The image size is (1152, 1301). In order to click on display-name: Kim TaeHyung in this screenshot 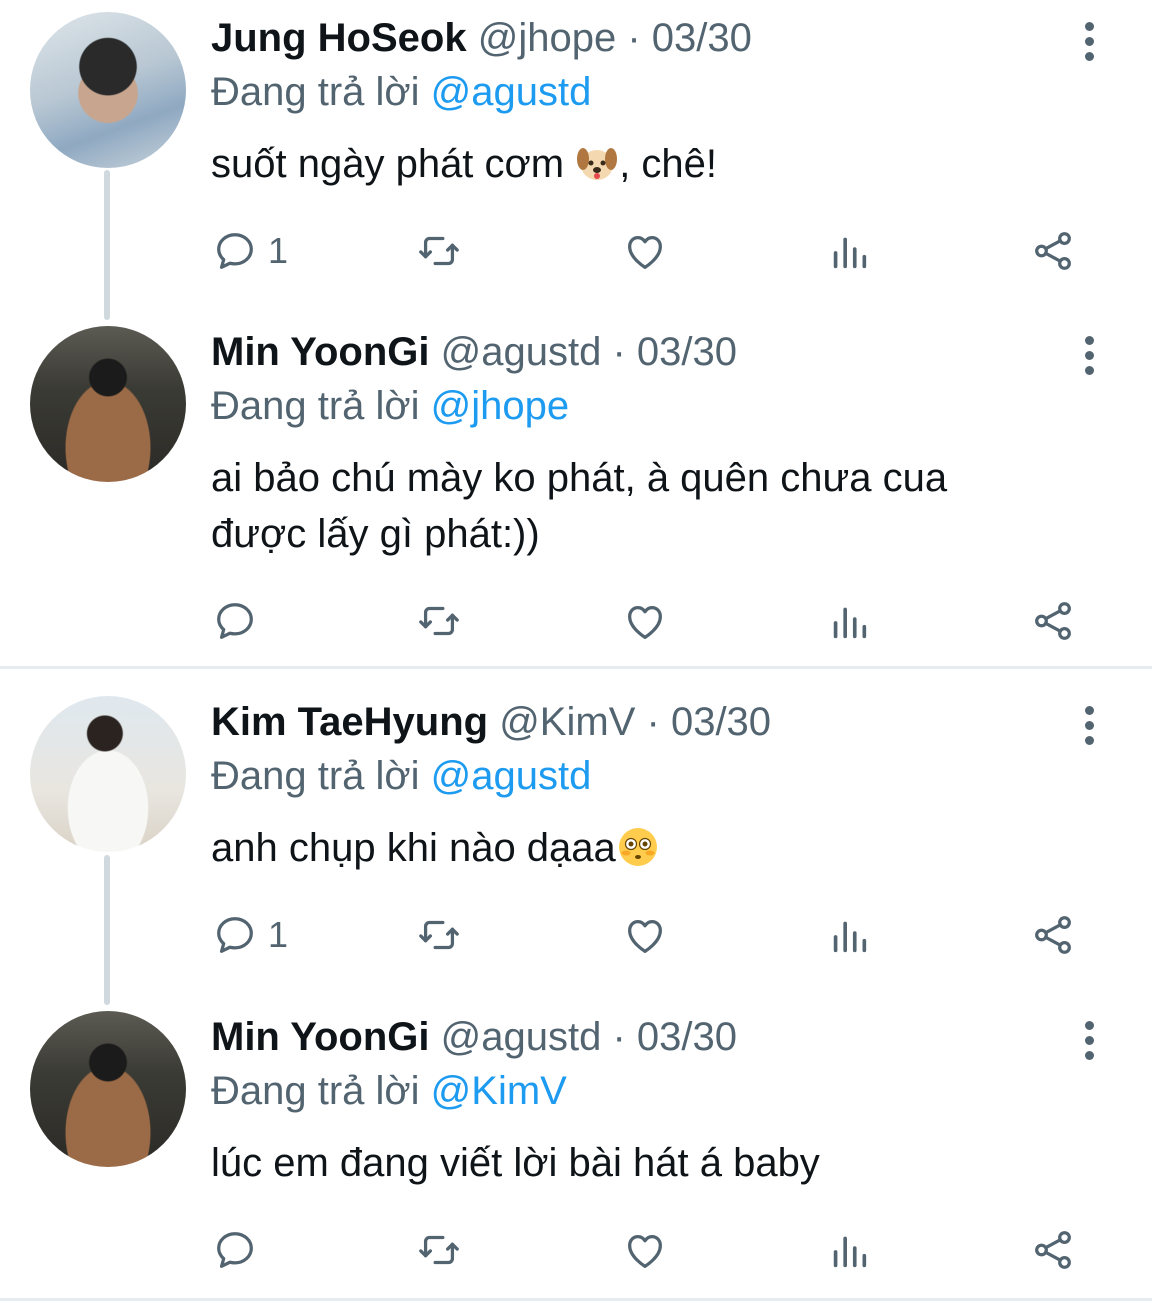, I will do `click(349, 722)`.